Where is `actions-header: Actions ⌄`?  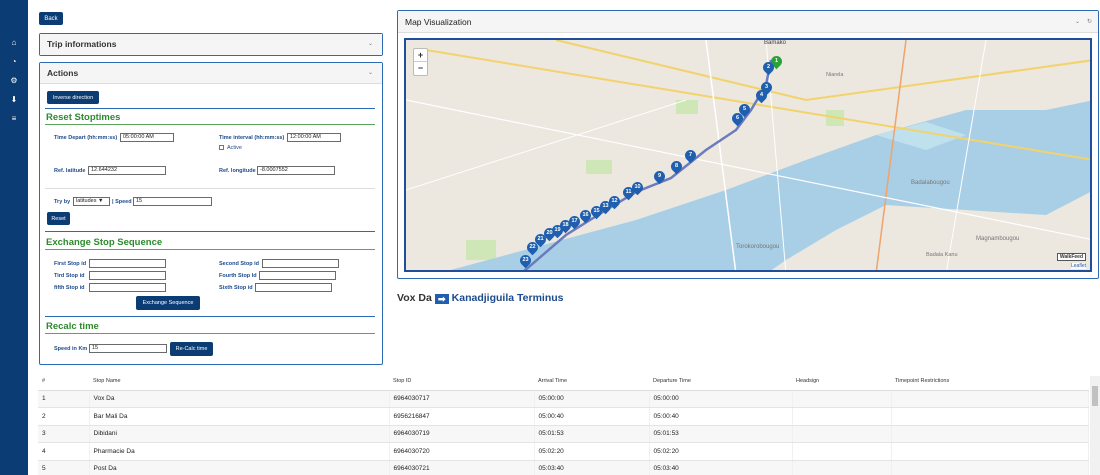 actions-header: Actions ⌄ is located at coordinates (211, 73).